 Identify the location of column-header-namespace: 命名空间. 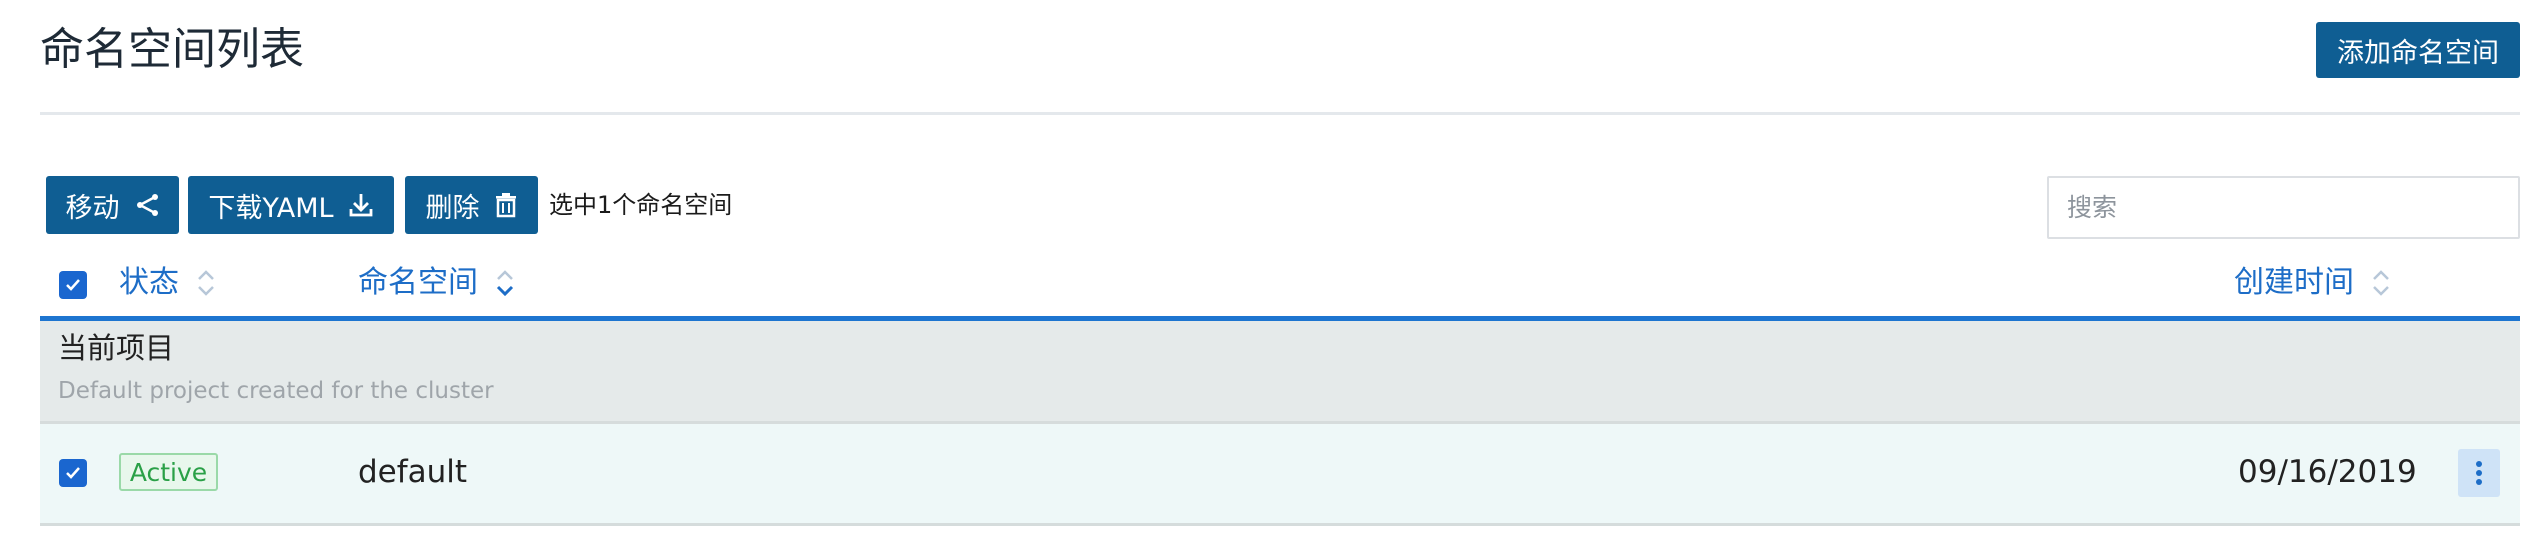
(437, 283).